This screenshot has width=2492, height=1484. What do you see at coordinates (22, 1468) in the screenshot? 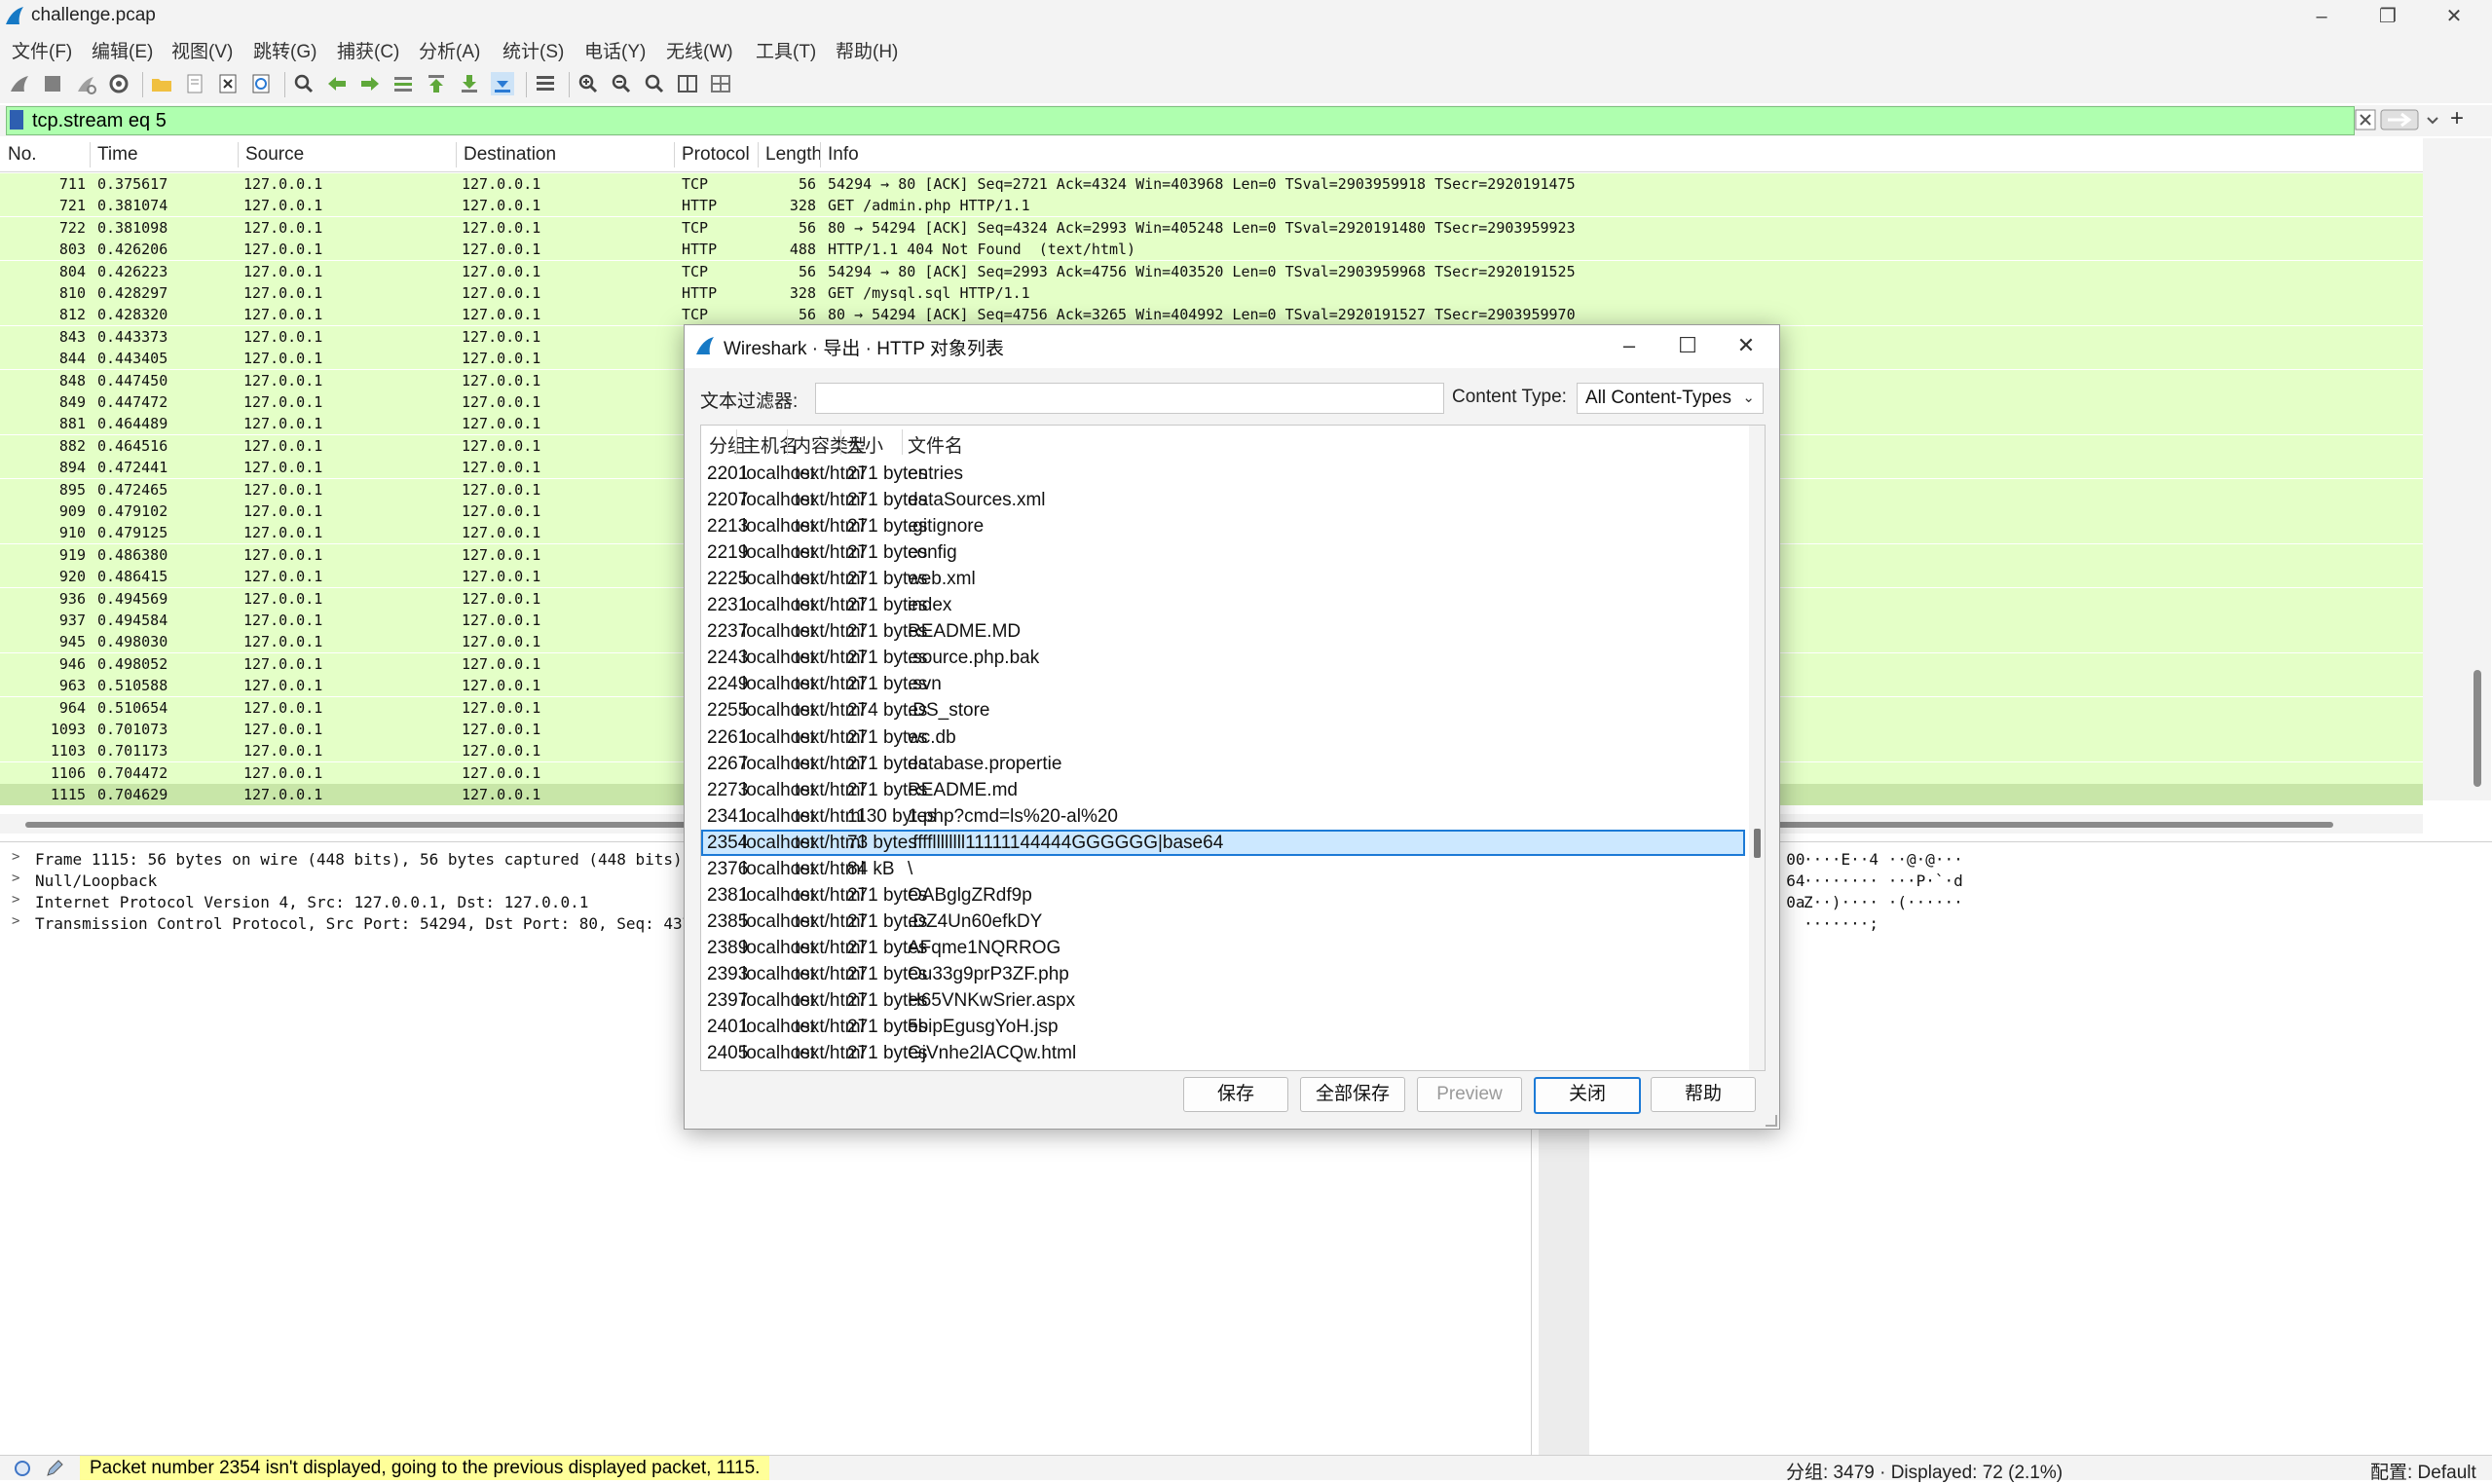
I see `expert-info-icon` at bounding box center [22, 1468].